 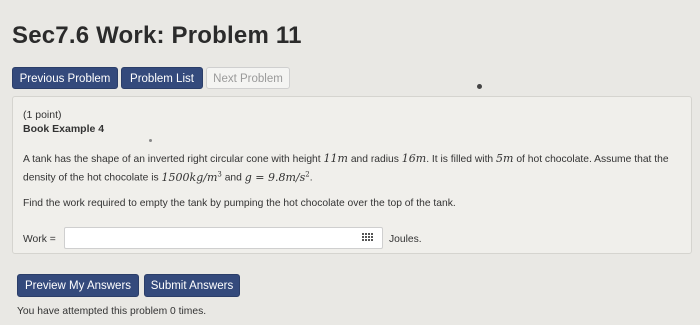 I want to click on previous-problem-button: Previous Problem, so click(x=65, y=78).